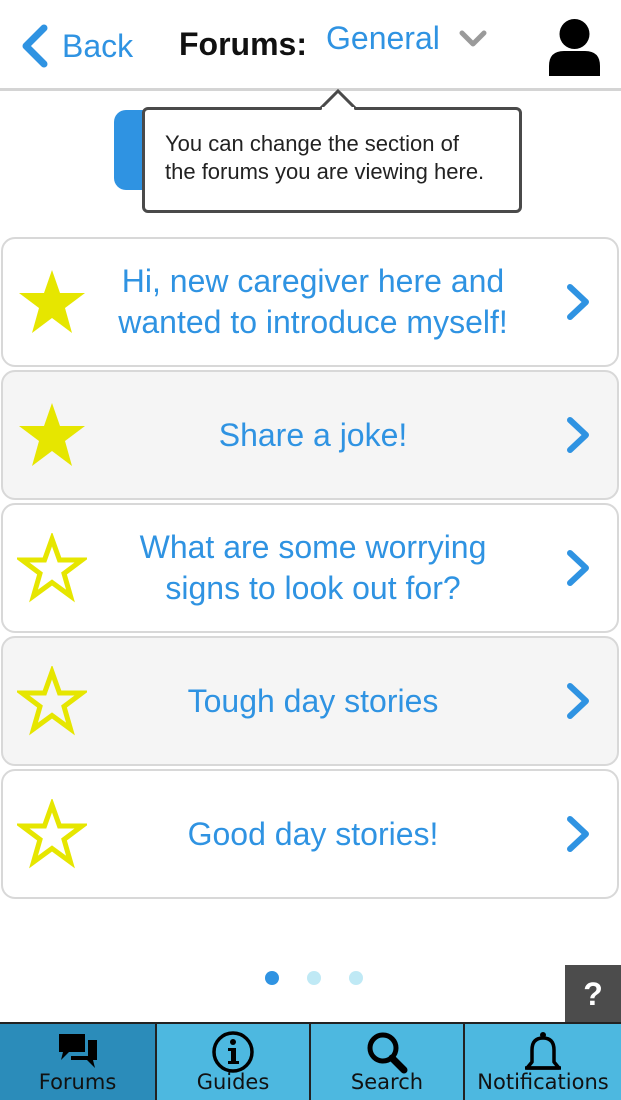 The image size is (621, 1100). Describe the element at coordinates (473, 38) in the screenshot. I see `chevron-down-icon` at that location.